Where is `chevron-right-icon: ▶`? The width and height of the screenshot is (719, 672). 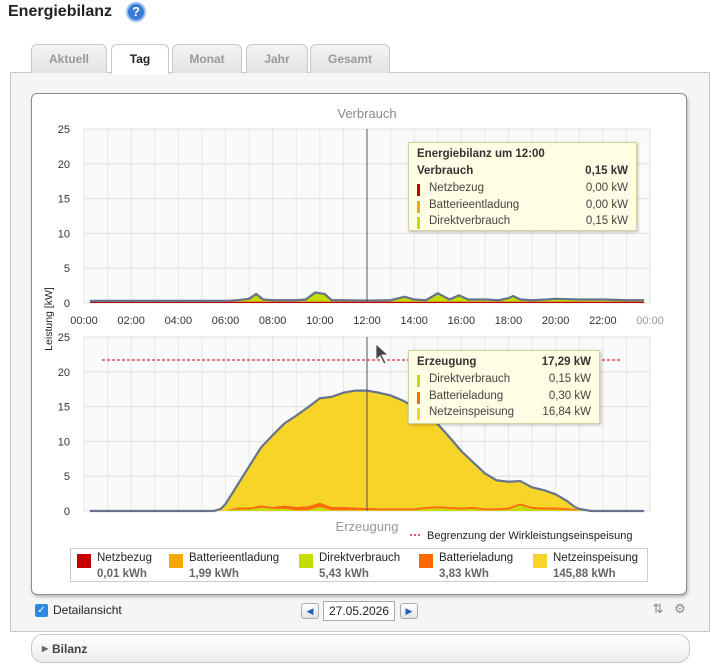
chevron-right-icon: ▶ is located at coordinates (45, 648).